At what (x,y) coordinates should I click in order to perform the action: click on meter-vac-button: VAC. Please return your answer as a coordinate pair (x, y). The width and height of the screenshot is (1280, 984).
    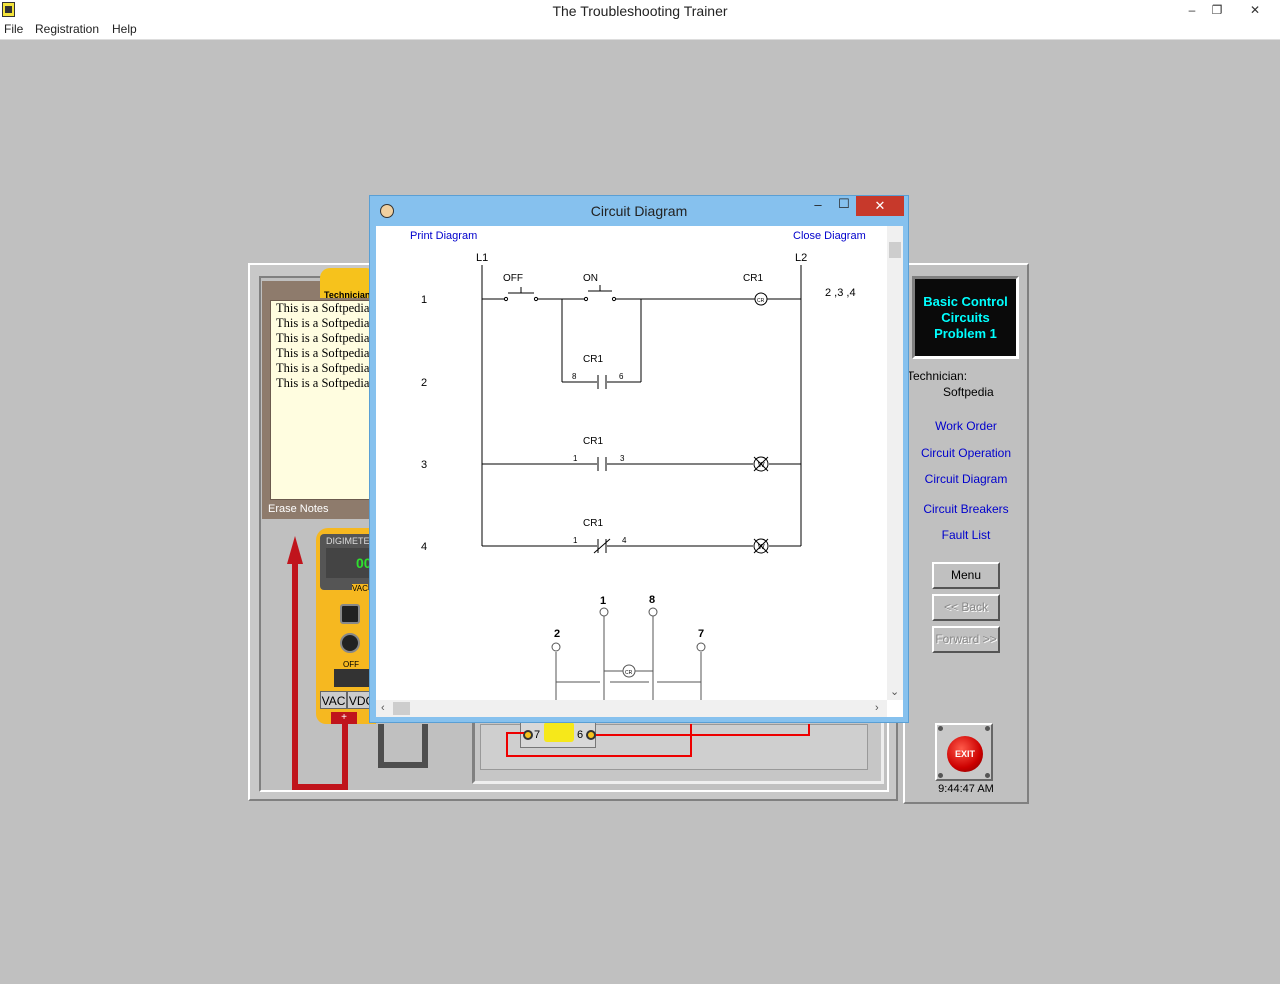
    Looking at the image, I should click on (333, 700).